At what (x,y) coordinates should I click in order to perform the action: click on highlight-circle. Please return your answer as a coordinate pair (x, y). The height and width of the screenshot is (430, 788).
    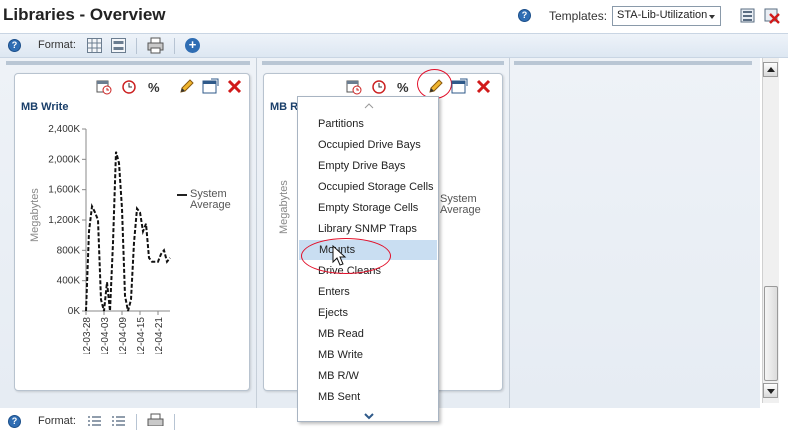
    Looking at the image, I should click on (434, 84).